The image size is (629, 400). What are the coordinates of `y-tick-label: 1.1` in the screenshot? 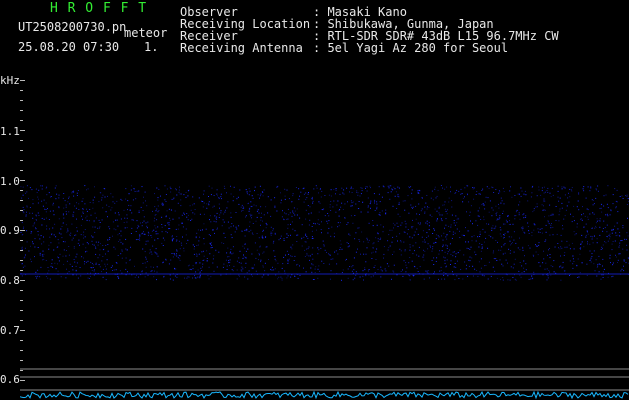 It's located at (10, 131).